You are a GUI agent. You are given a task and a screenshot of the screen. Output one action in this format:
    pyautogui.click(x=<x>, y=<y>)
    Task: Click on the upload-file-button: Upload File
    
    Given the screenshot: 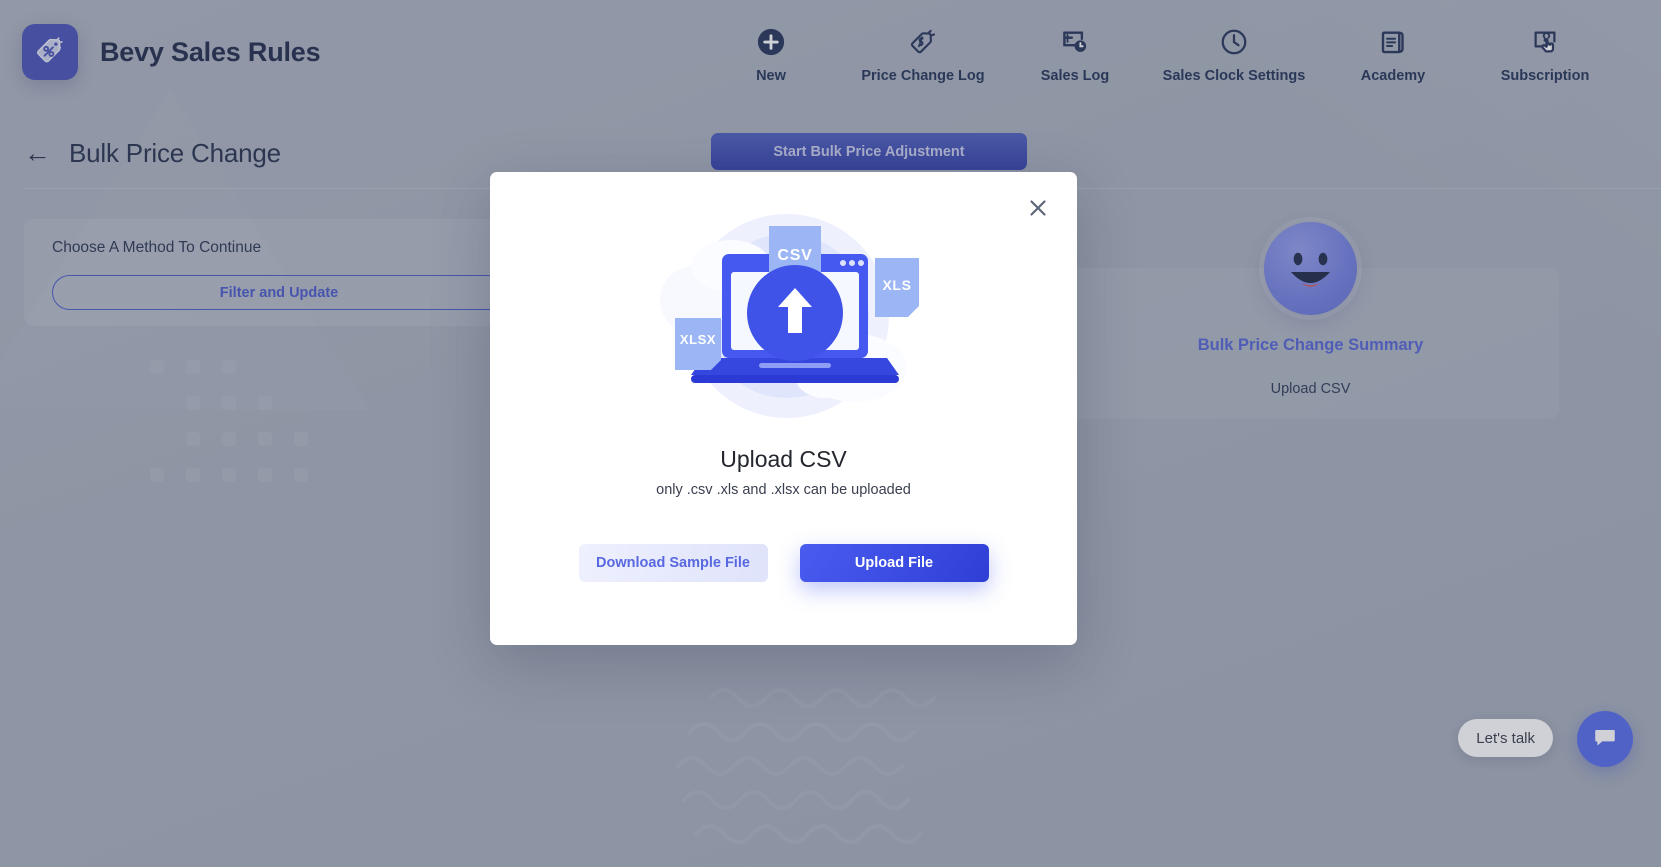 What is the action you would take?
    pyautogui.click(x=894, y=563)
    